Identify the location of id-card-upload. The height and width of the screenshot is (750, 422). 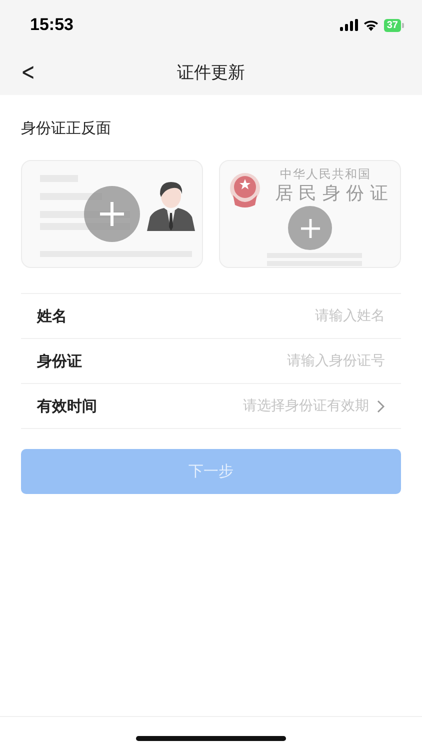
(112, 214).